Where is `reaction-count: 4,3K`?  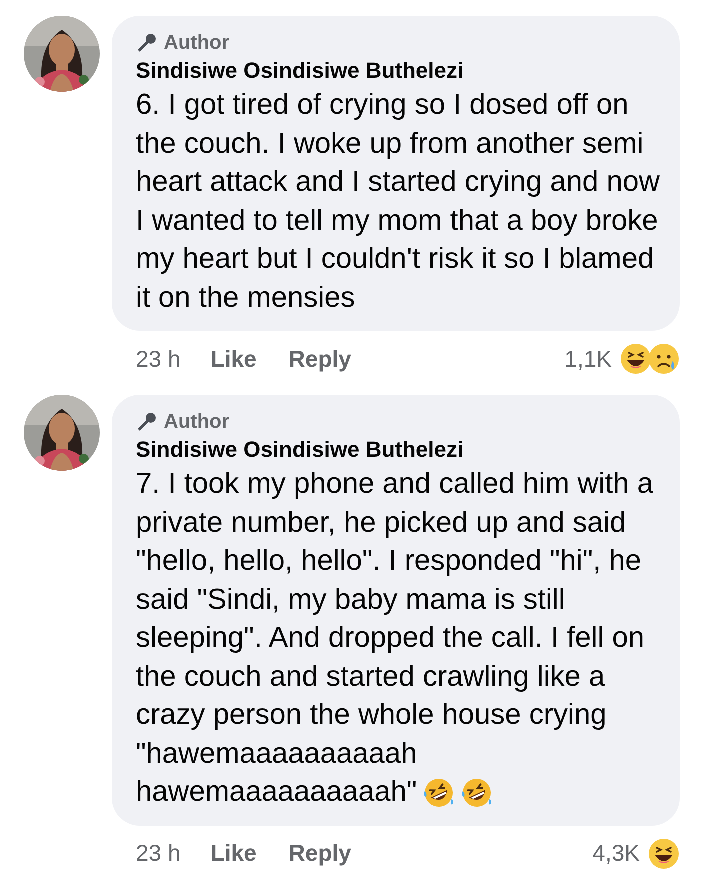
reaction-count: 4,3K is located at coordinates (616, 853).